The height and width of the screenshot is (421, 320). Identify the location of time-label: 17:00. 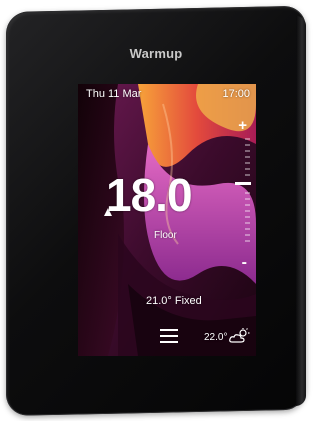
(236, 94).